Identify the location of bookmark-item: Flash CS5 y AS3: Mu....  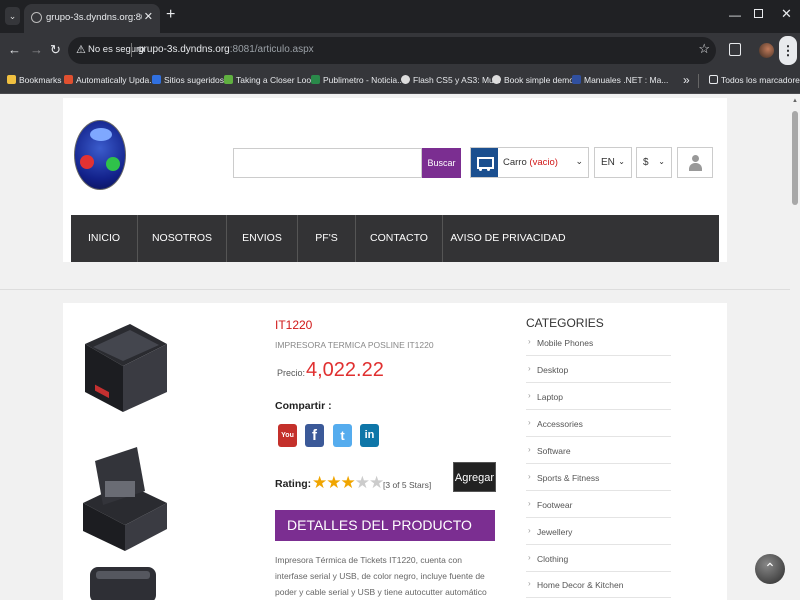
(451, 80).